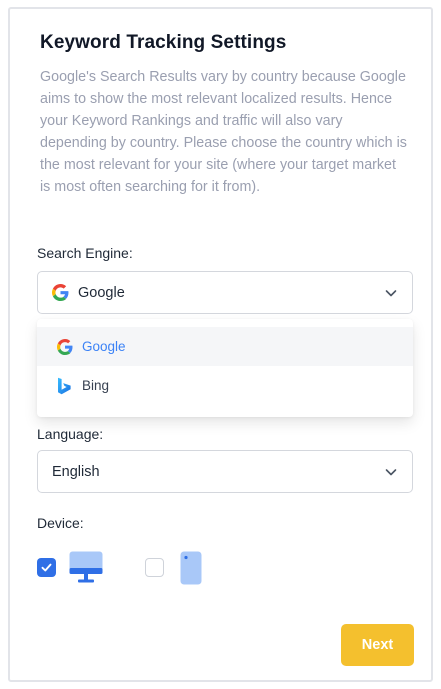 The height and width of the screenshot is (689, 441). Describe the element at coordinates (225, 292) in the screenshot. I see `search-engine-select: Google` at that location.